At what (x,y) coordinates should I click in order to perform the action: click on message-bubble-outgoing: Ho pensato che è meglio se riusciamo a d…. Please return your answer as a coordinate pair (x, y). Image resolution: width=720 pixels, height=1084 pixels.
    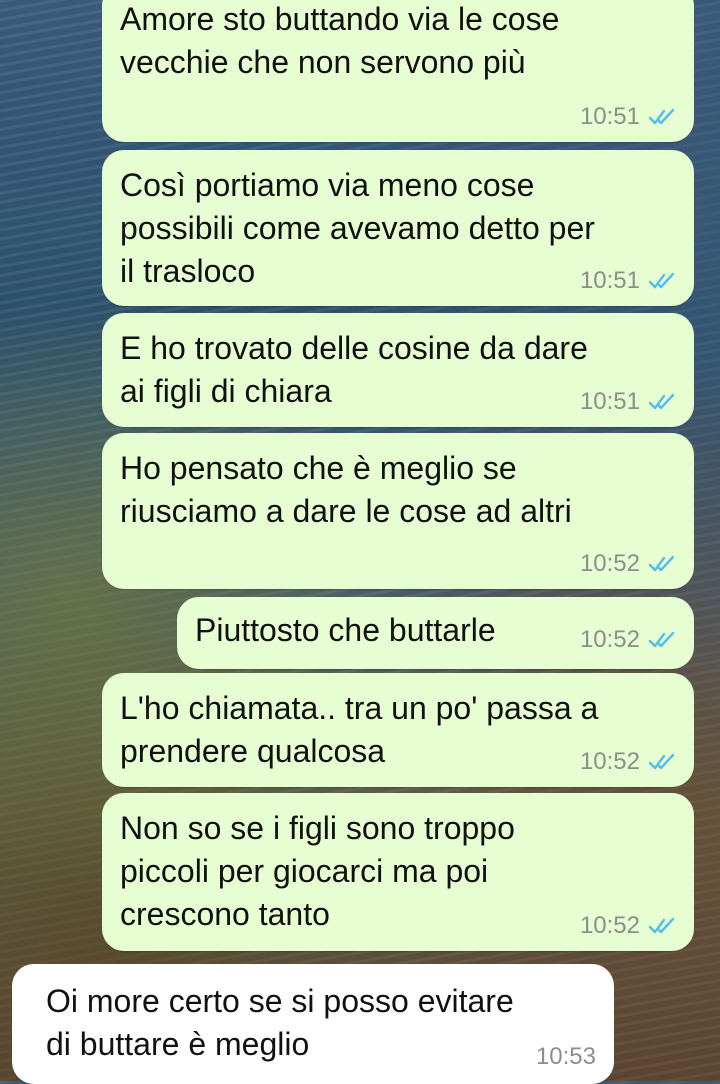
    Looking at the image, I should click on (398, 511).